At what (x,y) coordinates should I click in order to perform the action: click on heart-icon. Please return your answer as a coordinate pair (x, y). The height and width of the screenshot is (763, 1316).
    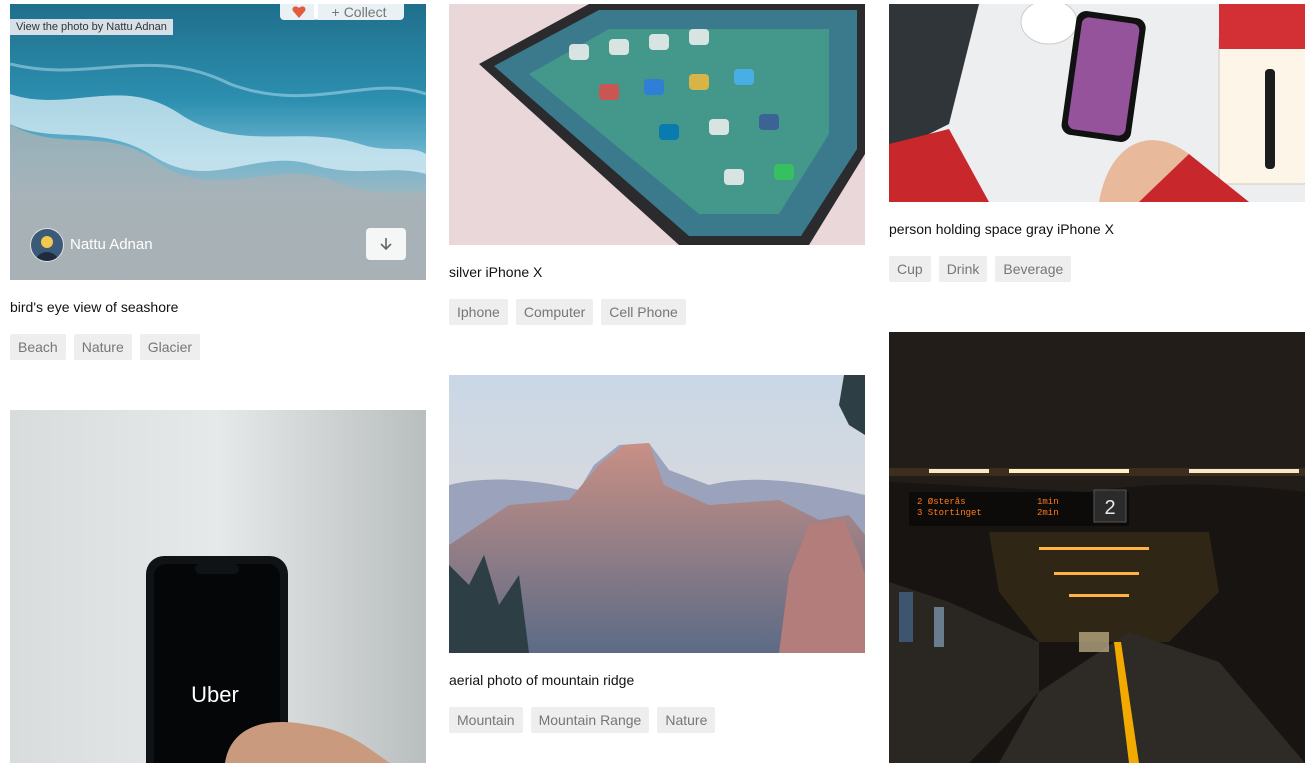
    Looking at the image, I should click on (299, 12).